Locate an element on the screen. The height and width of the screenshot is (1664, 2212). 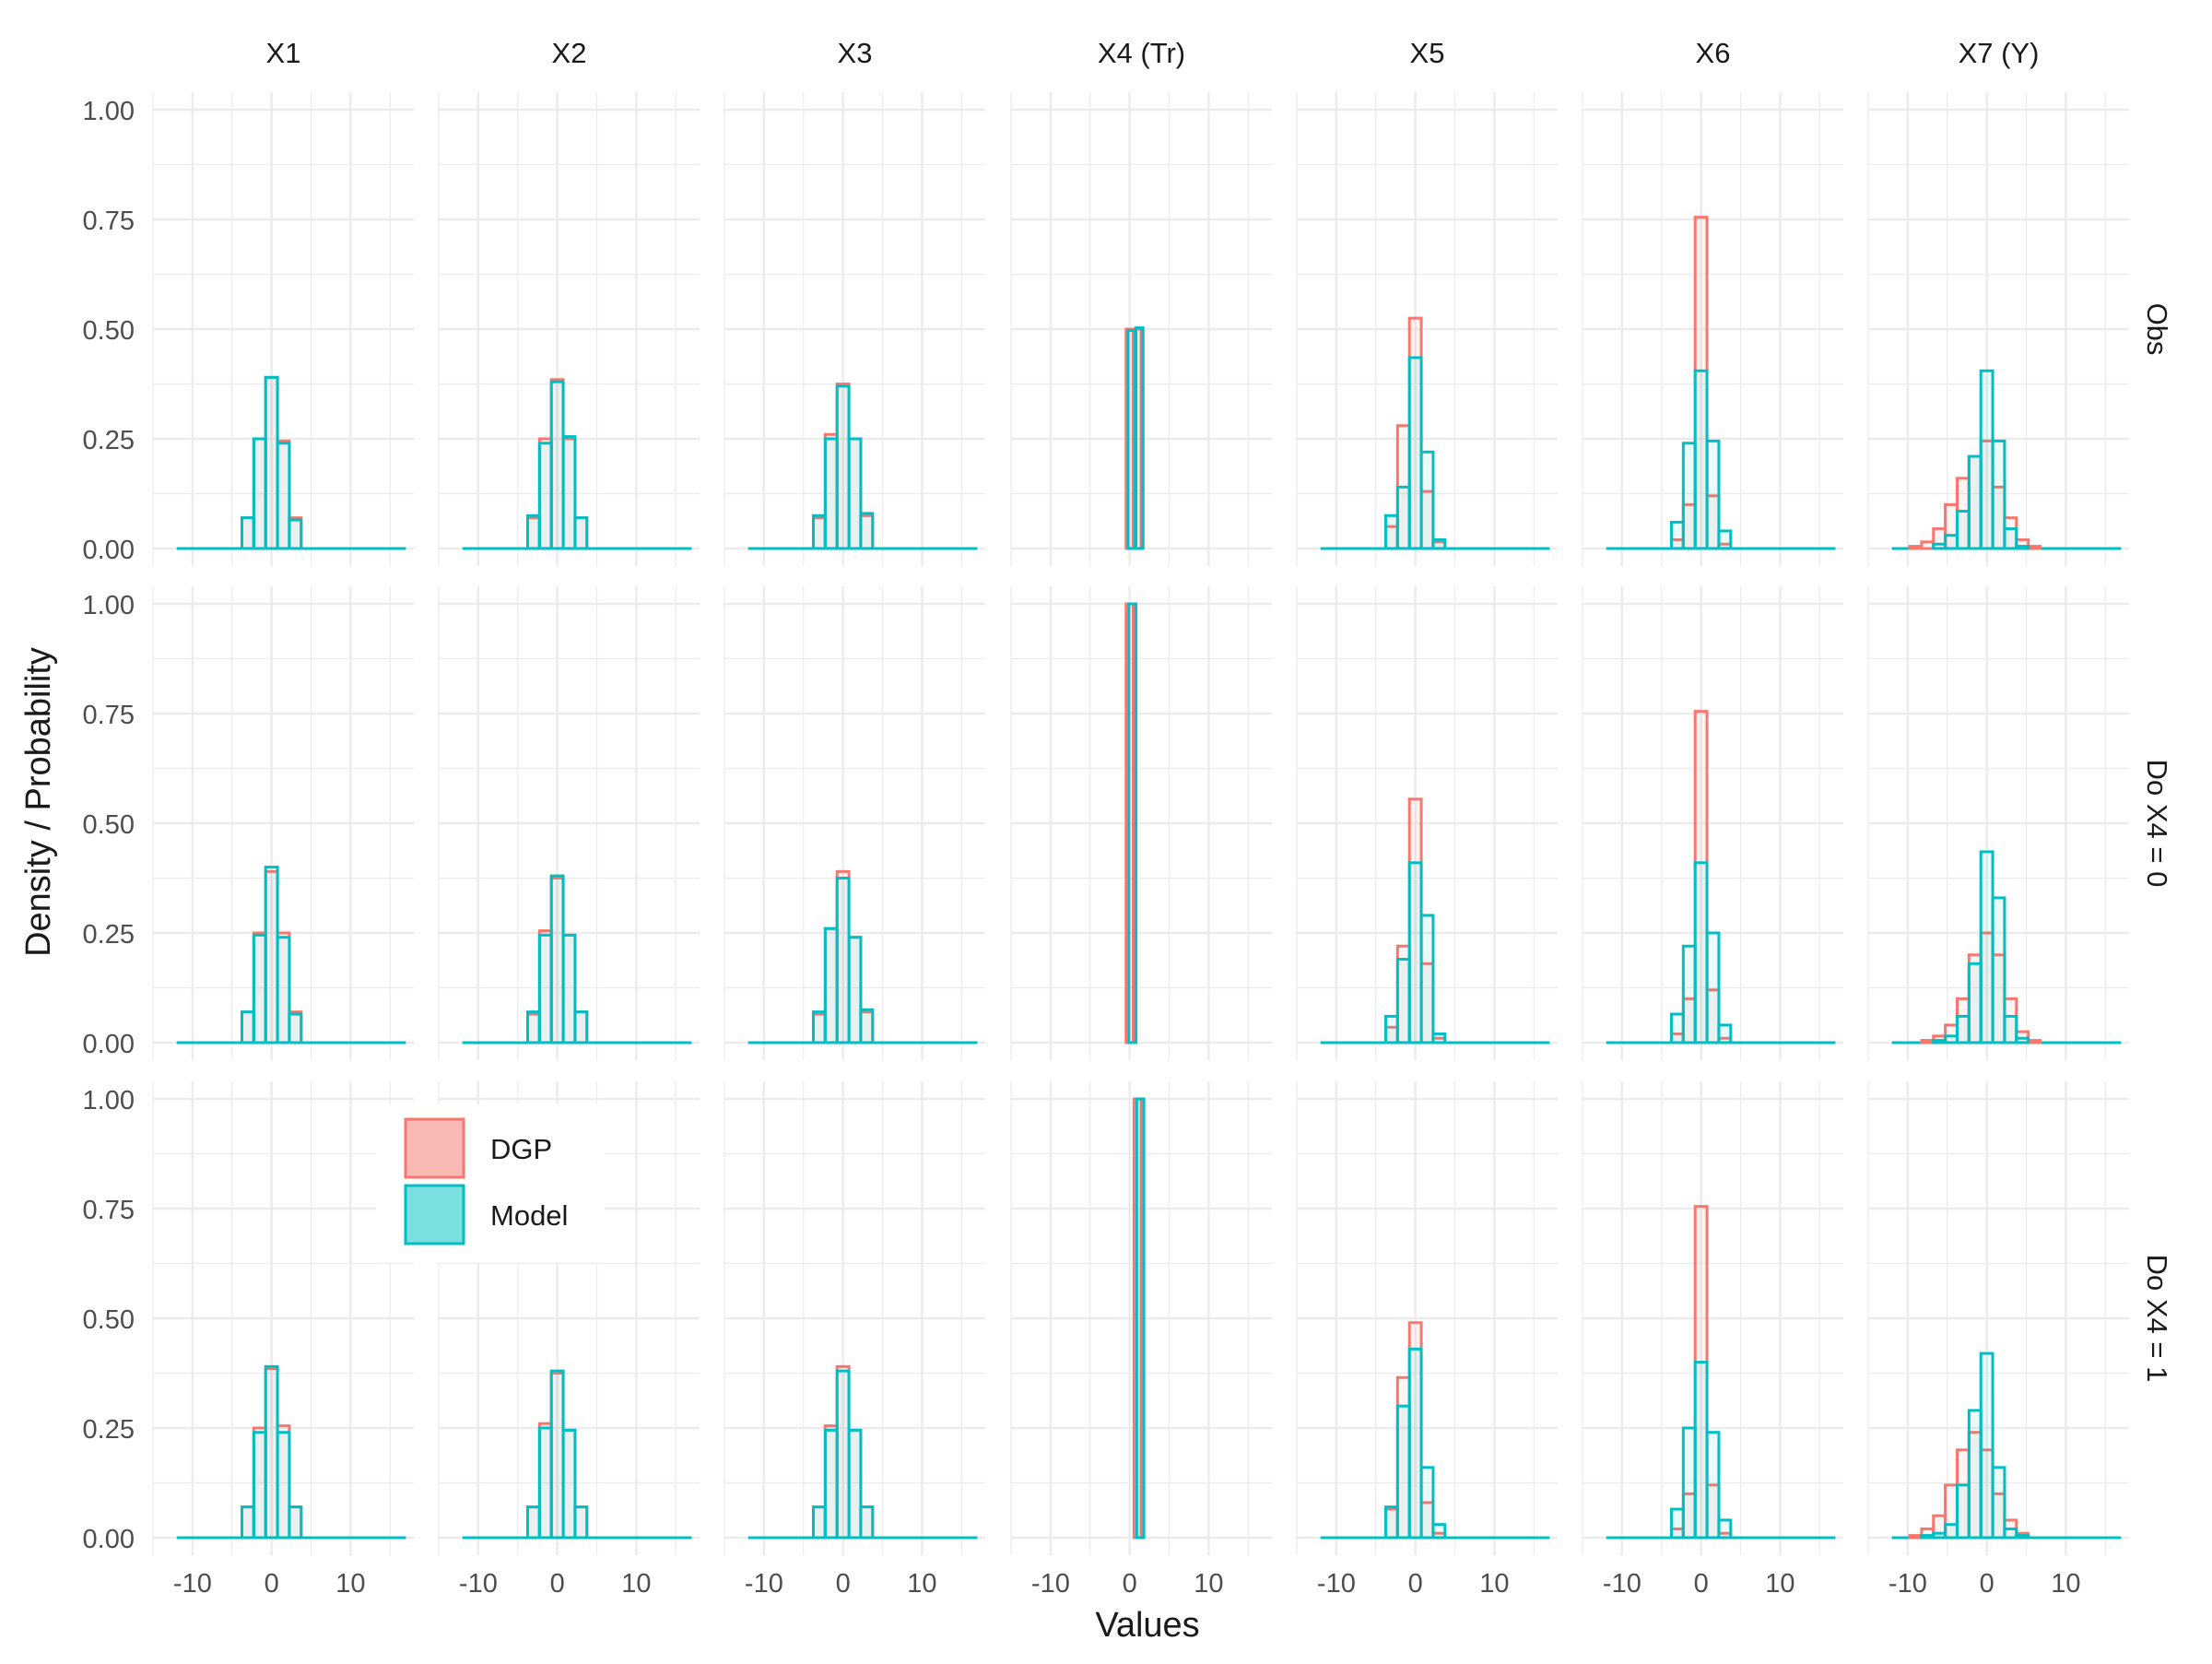
y-tick-label: 0.25 is located at coordinates (109, 935).